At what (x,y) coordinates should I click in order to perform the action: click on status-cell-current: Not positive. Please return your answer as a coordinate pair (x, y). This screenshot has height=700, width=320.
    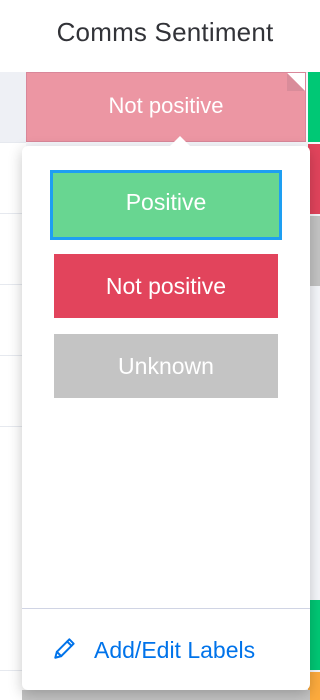
    Looking at the image, I should click on (166, 107).